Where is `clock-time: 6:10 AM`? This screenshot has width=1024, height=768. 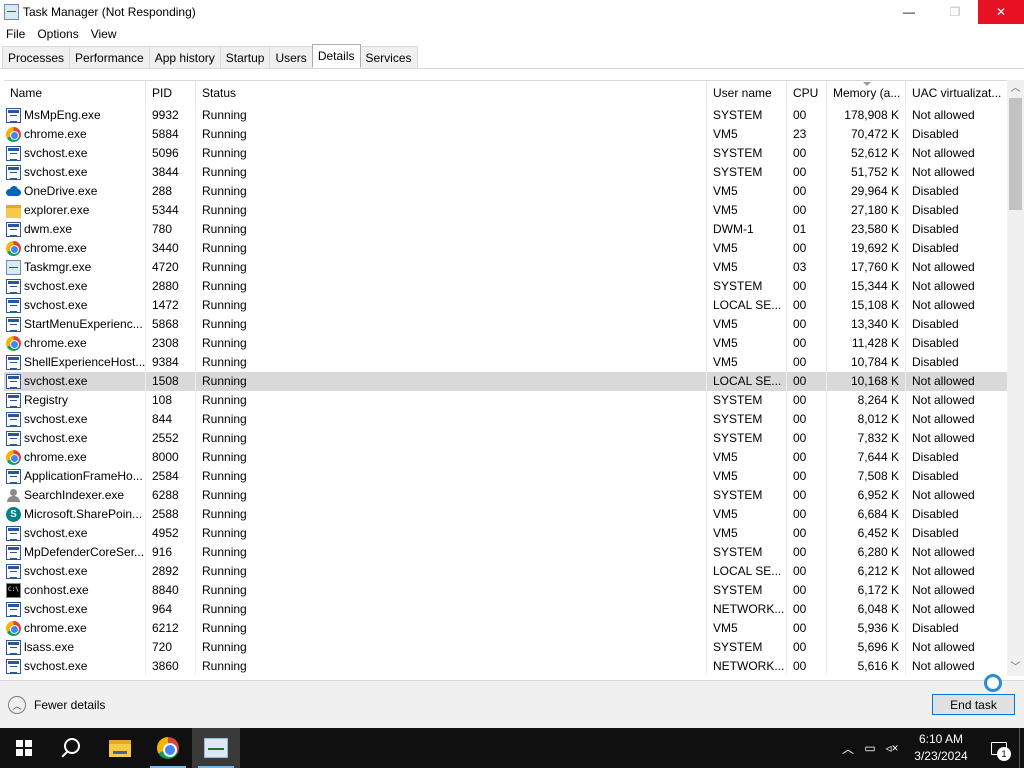
clock-time: 6:10 AM is located at coordinates (941, 739).